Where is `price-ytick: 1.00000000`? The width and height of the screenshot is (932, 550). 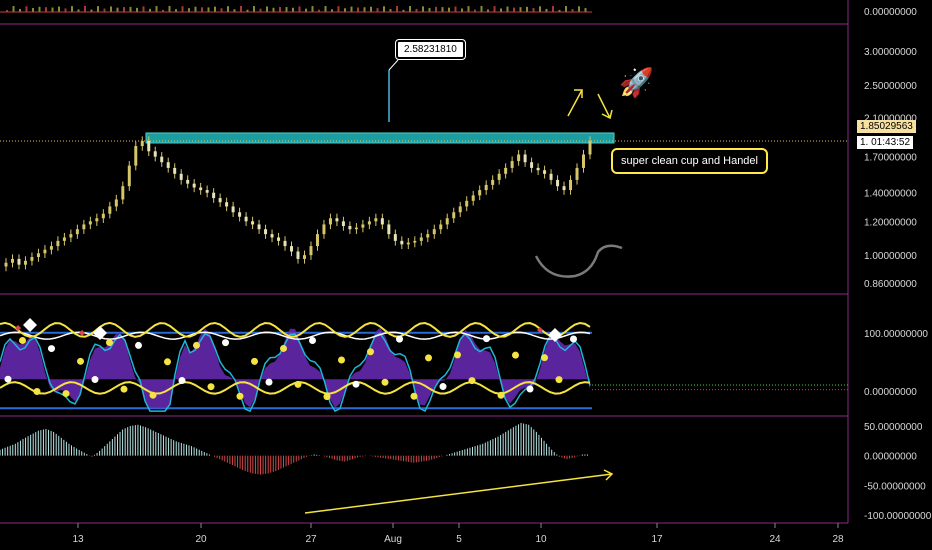
price-ytick: 1.00000000 is located at coordinates (890, 256).